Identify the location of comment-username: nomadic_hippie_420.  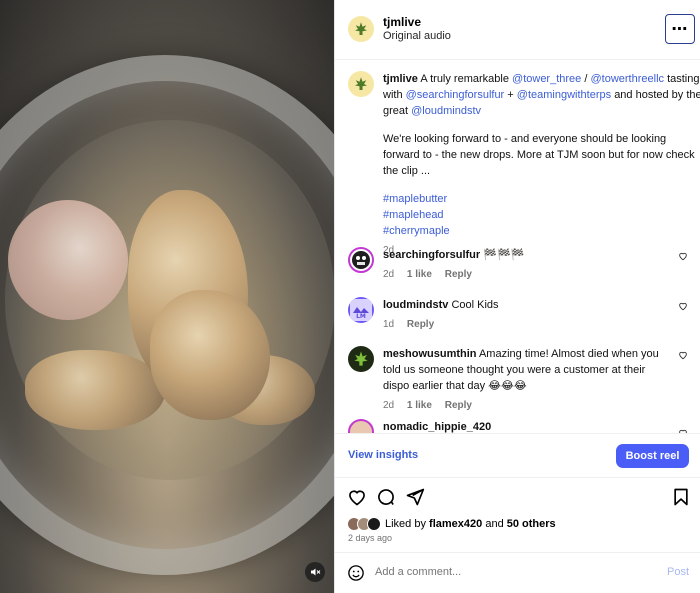
(437, 427).